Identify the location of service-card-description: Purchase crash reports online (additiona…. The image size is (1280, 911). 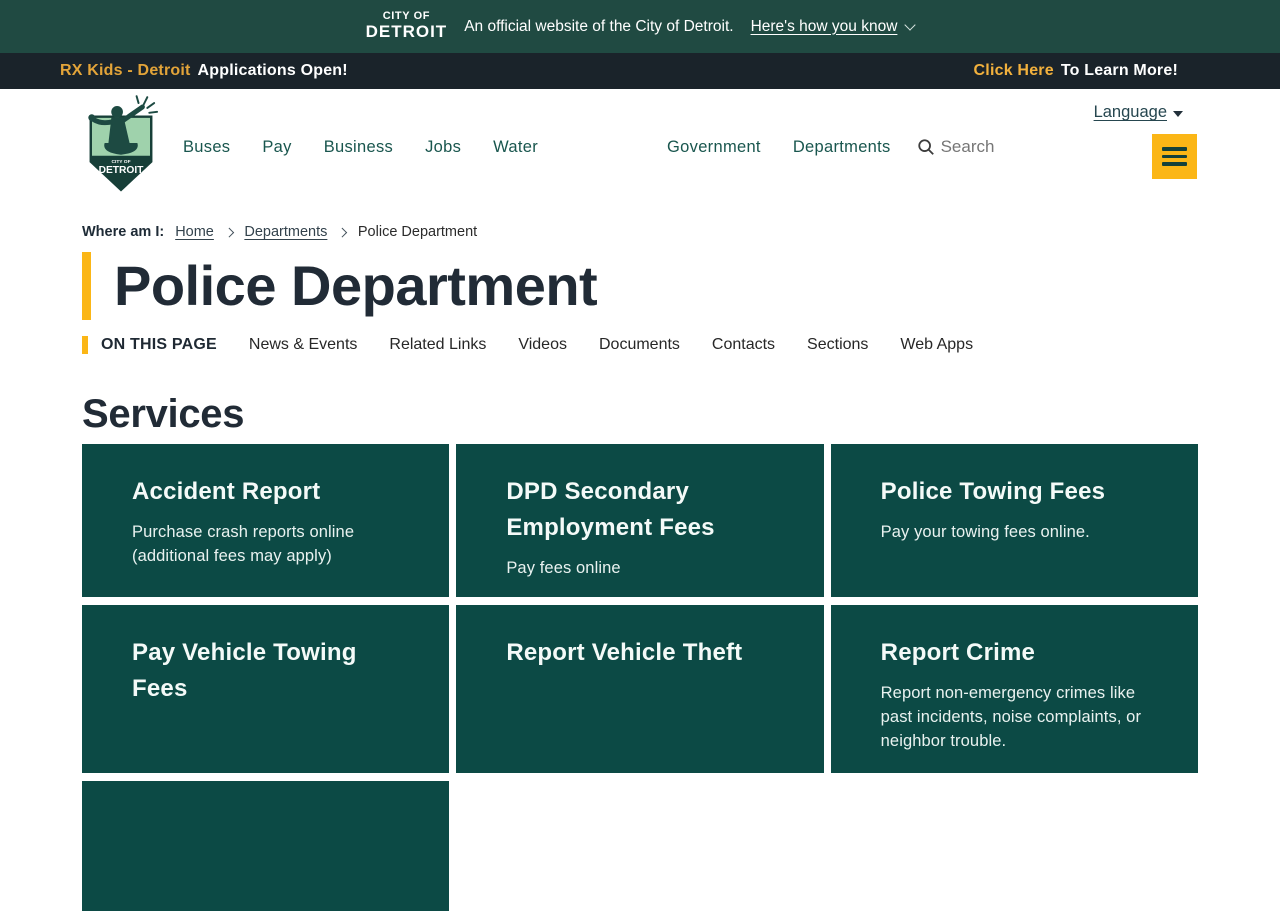
(243, 544).